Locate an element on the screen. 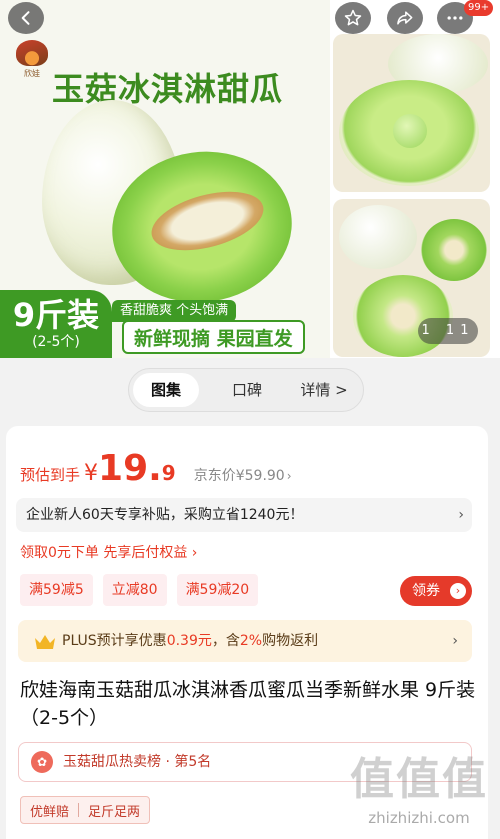 This screenshot has width=500, height=839. share-icon is located at coordinates (405, 18).